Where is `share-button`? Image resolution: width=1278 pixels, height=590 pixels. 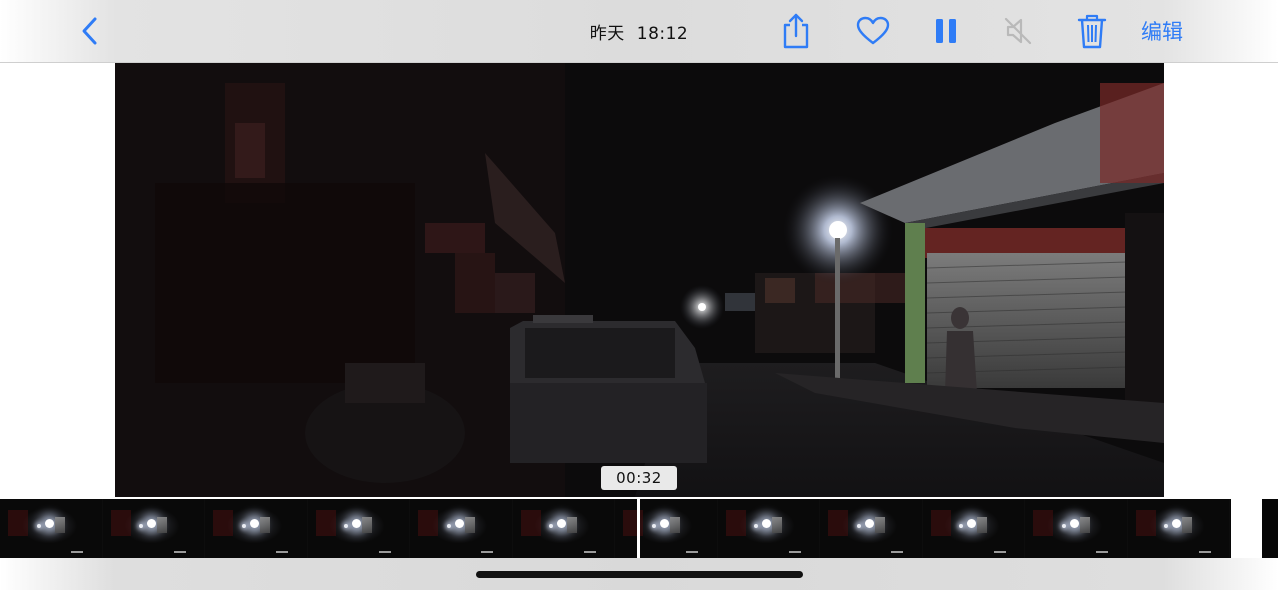 share-button is located at coordinates (796, 31).